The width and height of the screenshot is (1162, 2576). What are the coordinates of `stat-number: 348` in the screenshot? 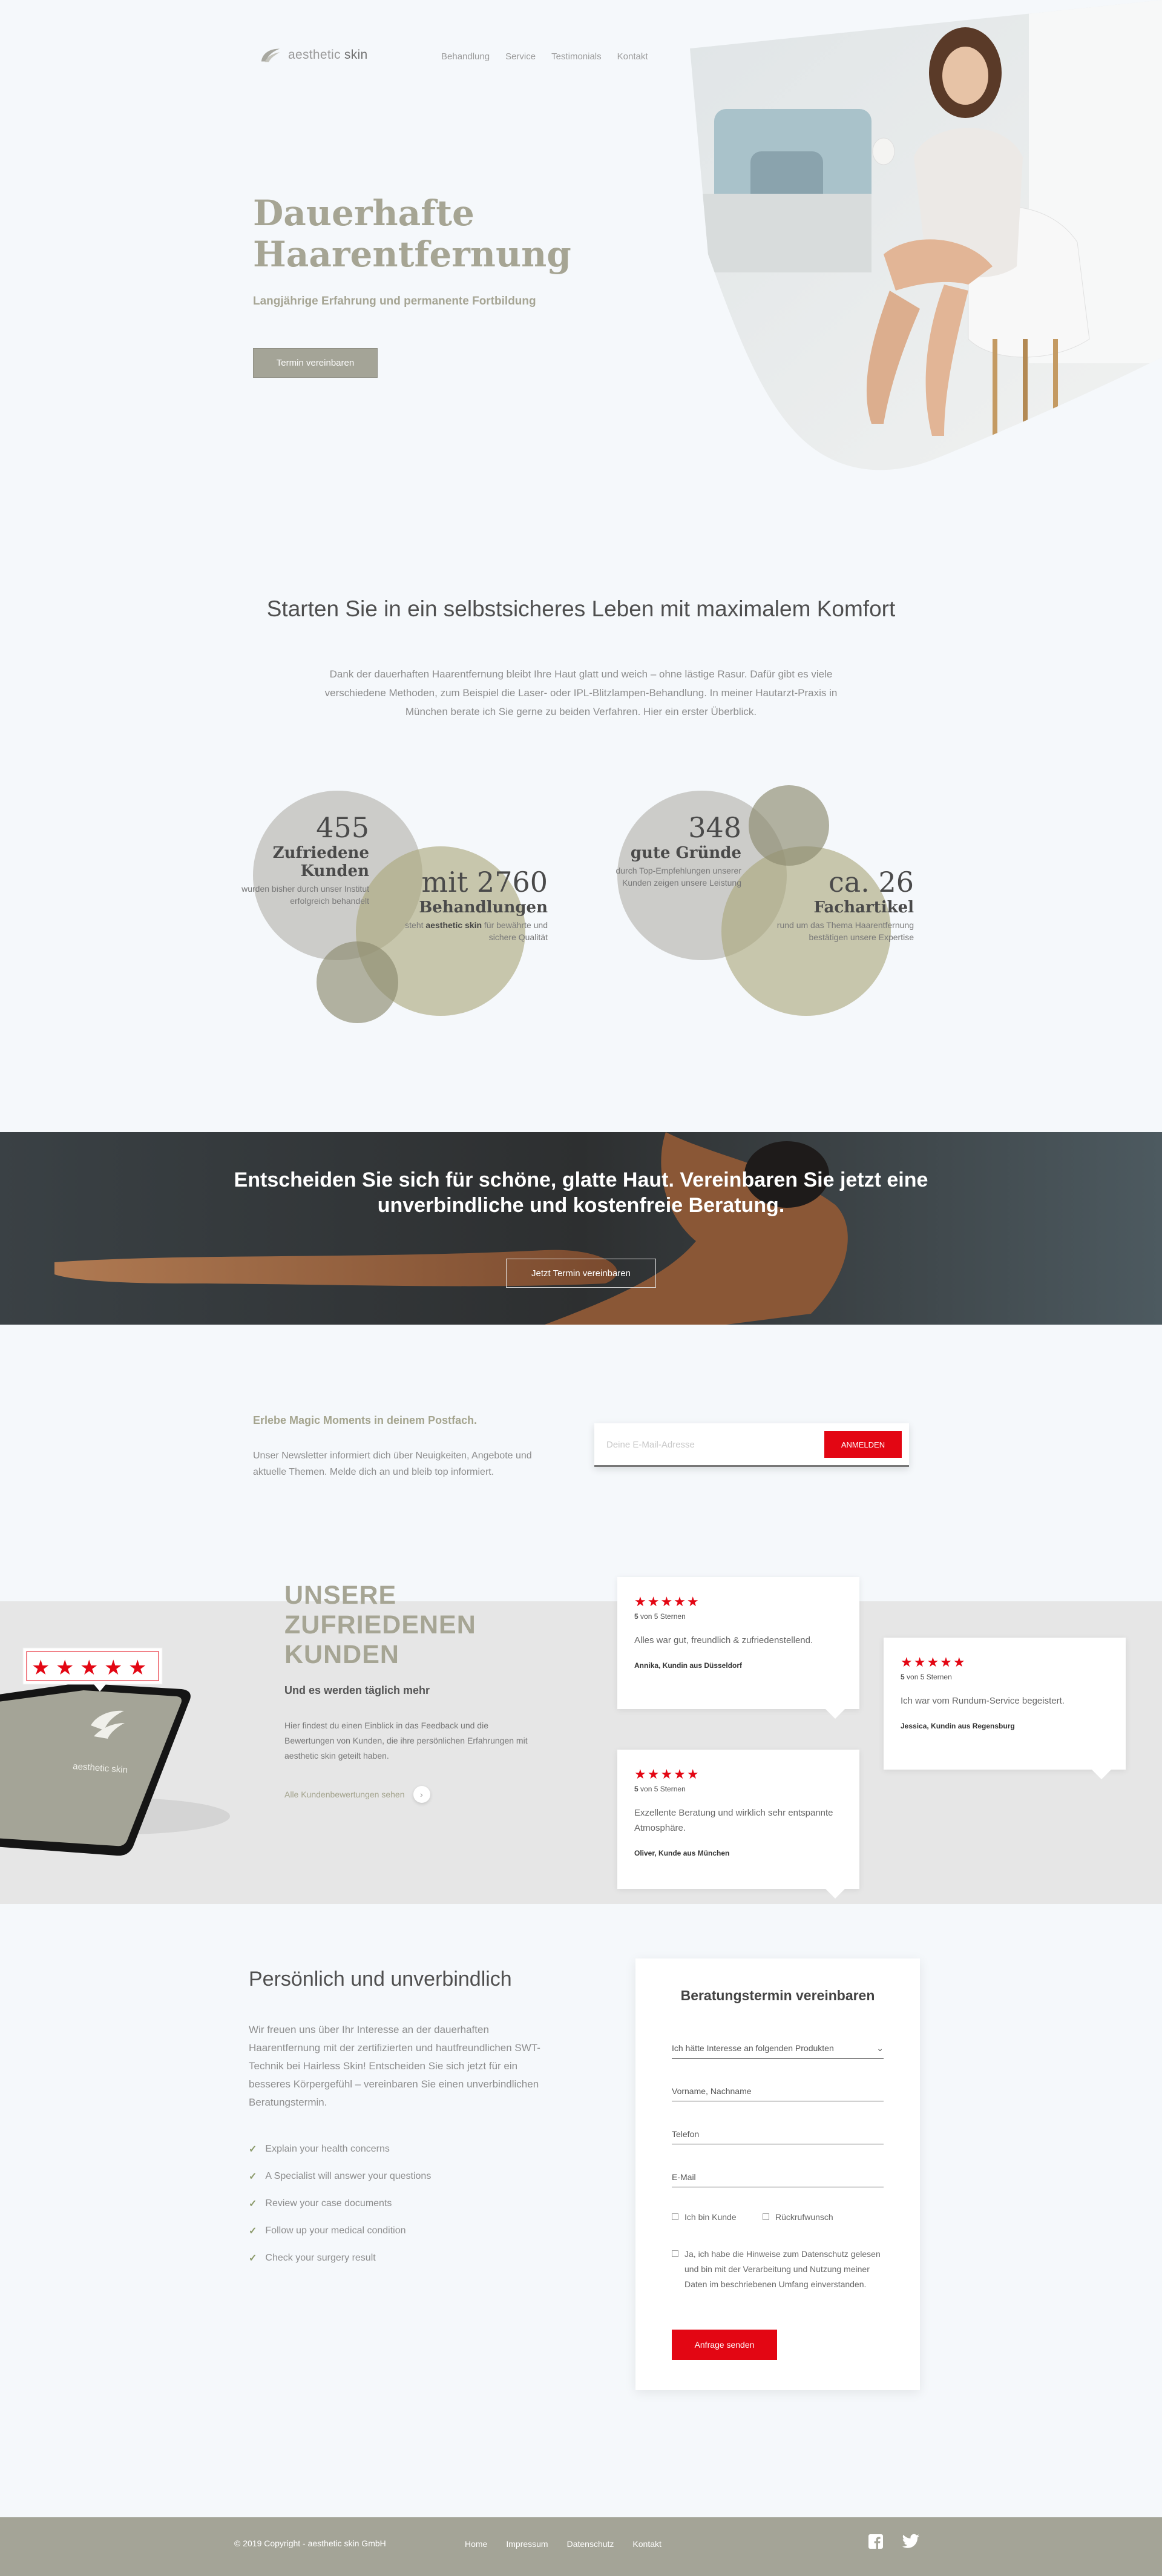 It's located at (714, 827).